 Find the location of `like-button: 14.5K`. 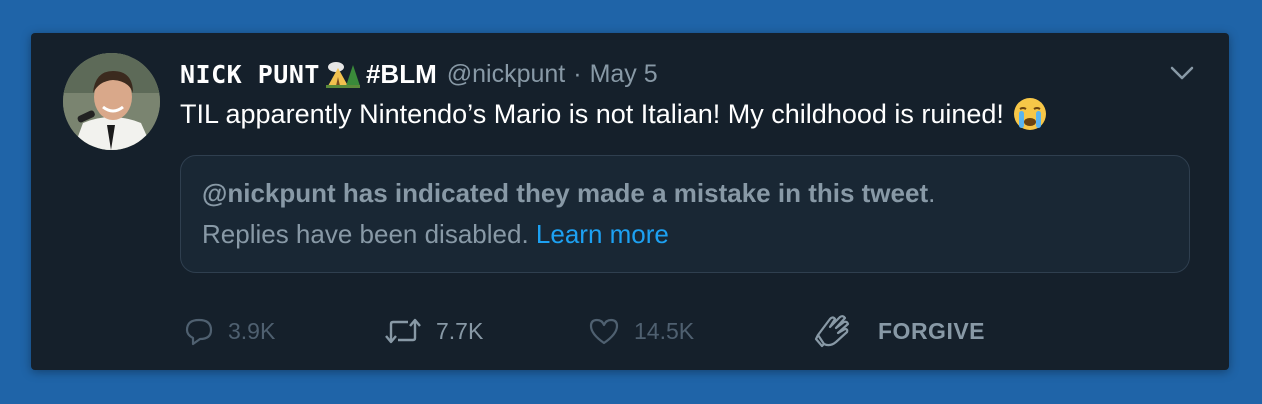

like-button: 14.5K is located at coordinates (641, 331).